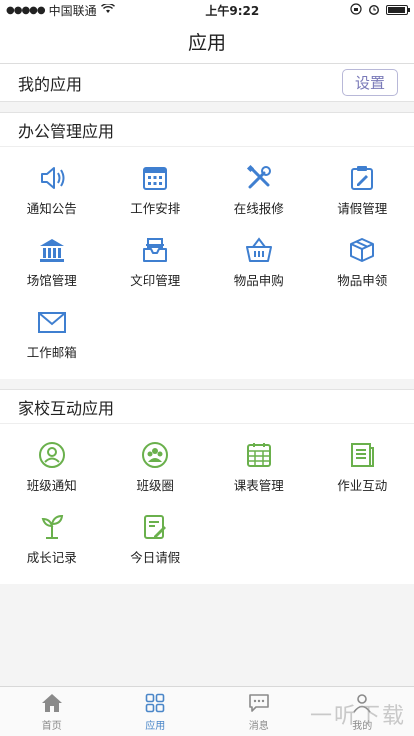 Image resolution: width=414 pixels, height=736 pixels. I want to click on app-homework: 作业互动, so click(362, 470).